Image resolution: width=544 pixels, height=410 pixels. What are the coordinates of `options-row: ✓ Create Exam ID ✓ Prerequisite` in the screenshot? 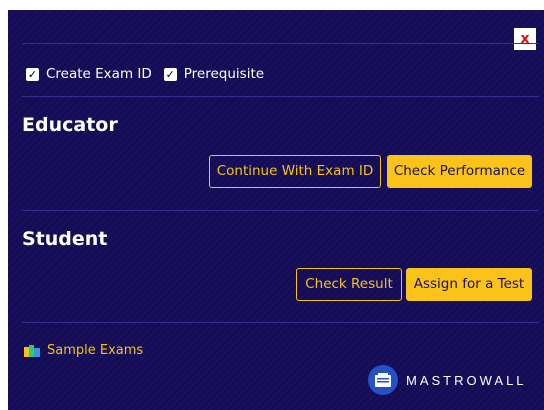 It's located at (151, 74).